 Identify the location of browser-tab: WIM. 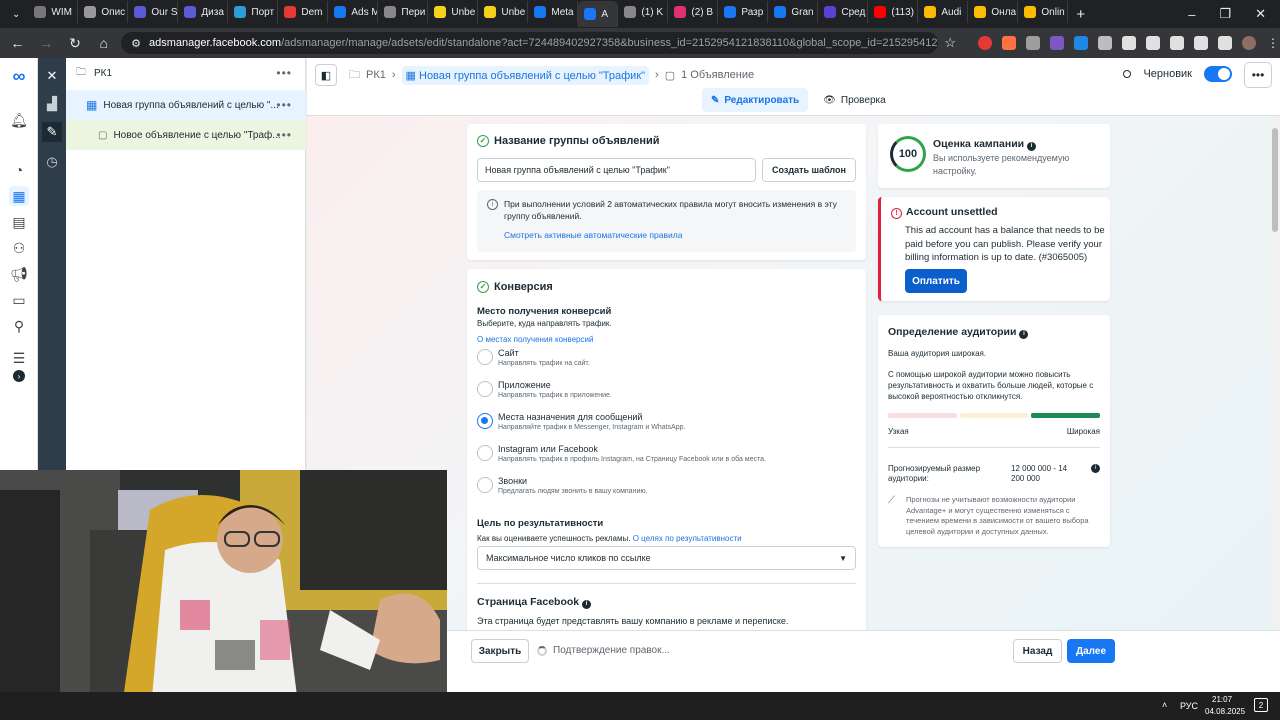
(53, 12).